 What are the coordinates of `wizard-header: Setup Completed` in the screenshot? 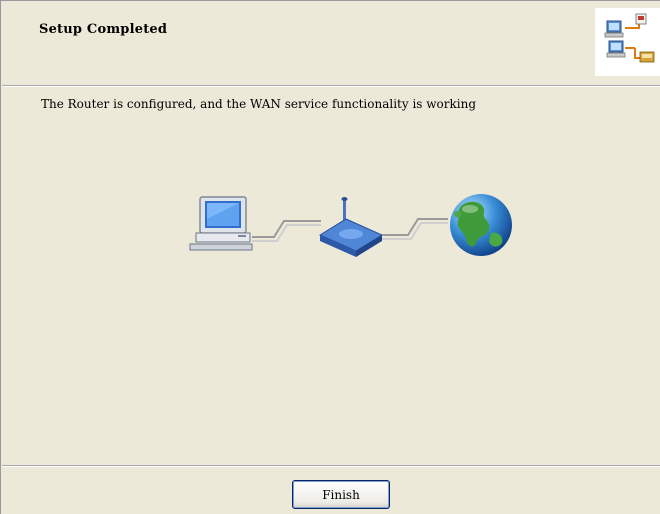 It's located at (331, 40).